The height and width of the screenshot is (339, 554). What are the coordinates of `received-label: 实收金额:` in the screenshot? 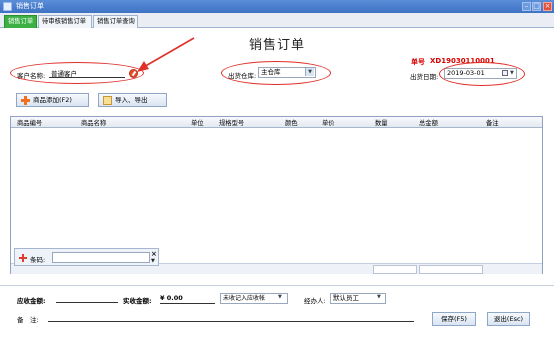 It's located at (137, 301).